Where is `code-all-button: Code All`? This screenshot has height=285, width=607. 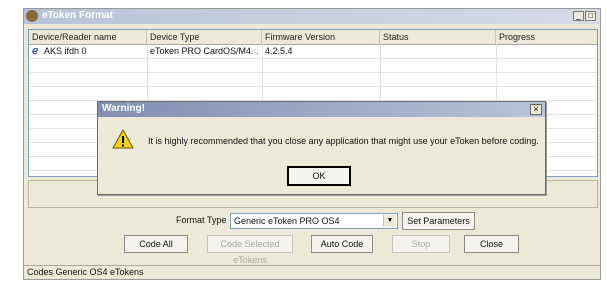 code-all-button: Code All is located at coordinates (156, 244).